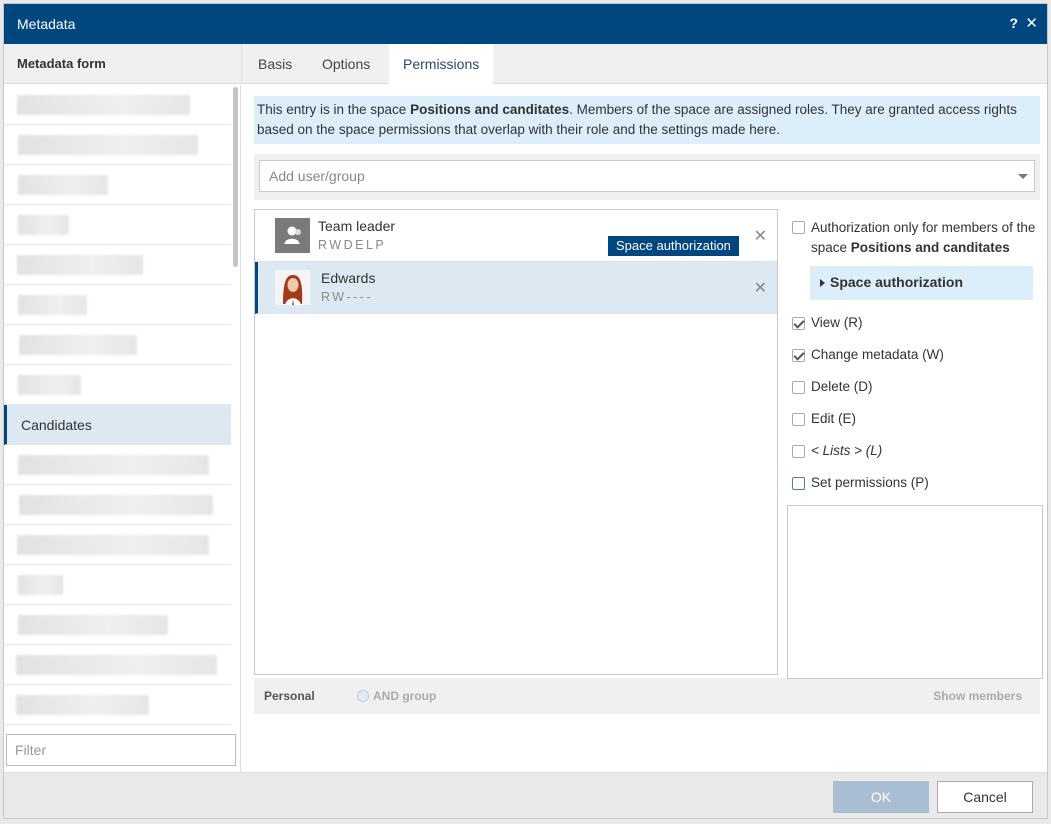 The width and height of the screenshot is (1051, 824). I want to click on change-metadata-checkbox, so click(798, 355).